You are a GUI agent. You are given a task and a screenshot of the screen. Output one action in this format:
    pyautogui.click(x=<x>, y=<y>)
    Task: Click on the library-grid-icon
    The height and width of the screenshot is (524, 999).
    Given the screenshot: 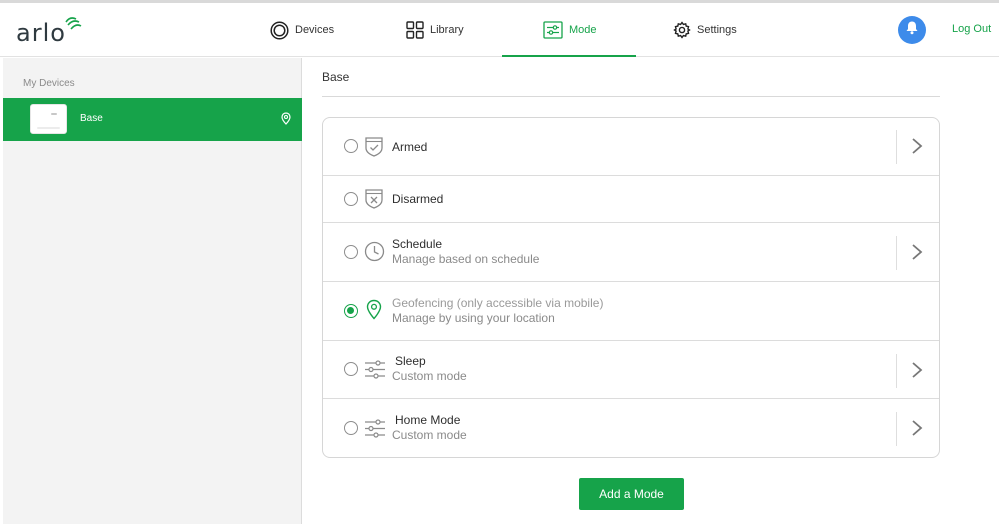 What is the action you would take?
    pyautogui.click(x=415, y=30)
    